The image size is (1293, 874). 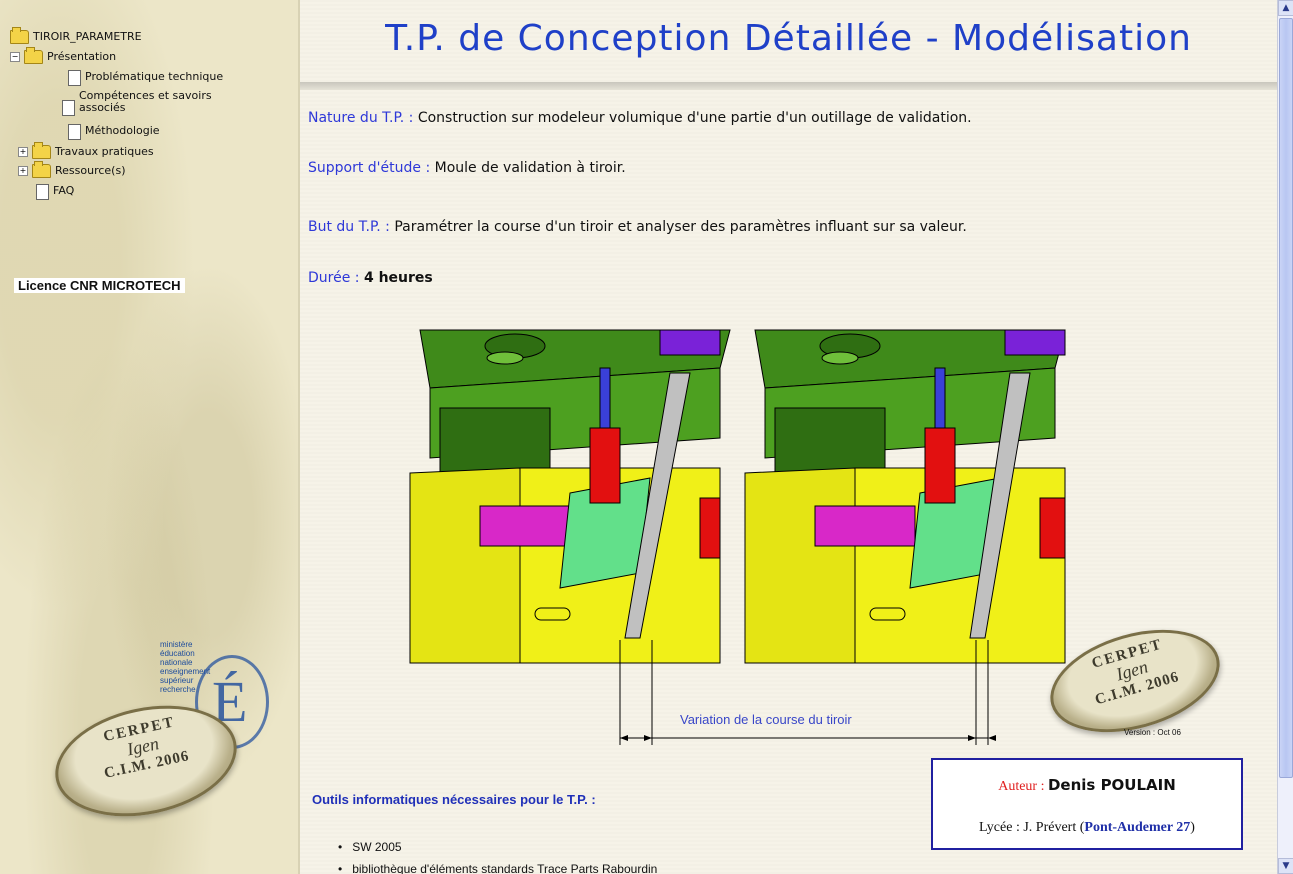 What do you see at coordinates (63, 55) in the screenshot?
I see `tree-item-presentation: − Présentation` at bounding box center [63, 55].